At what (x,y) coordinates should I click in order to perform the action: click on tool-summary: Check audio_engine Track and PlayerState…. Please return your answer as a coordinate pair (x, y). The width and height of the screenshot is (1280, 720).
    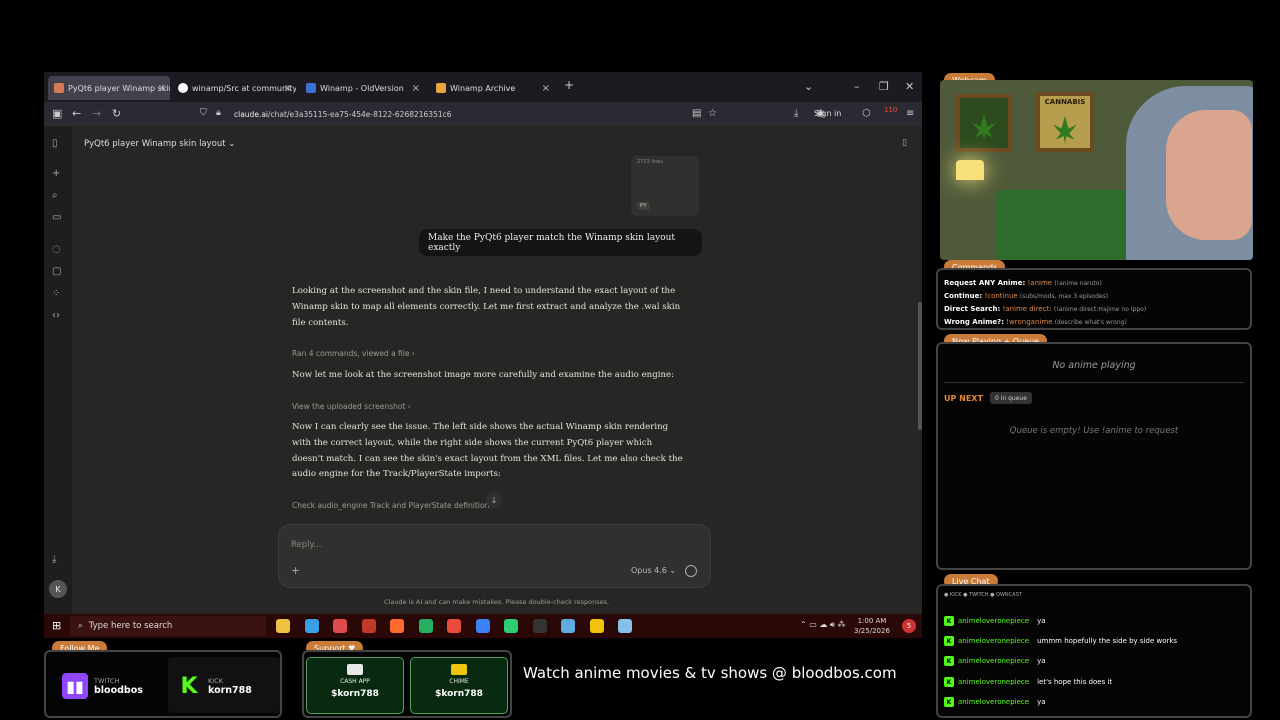
    Looking at the image, I should click on (390, 505).